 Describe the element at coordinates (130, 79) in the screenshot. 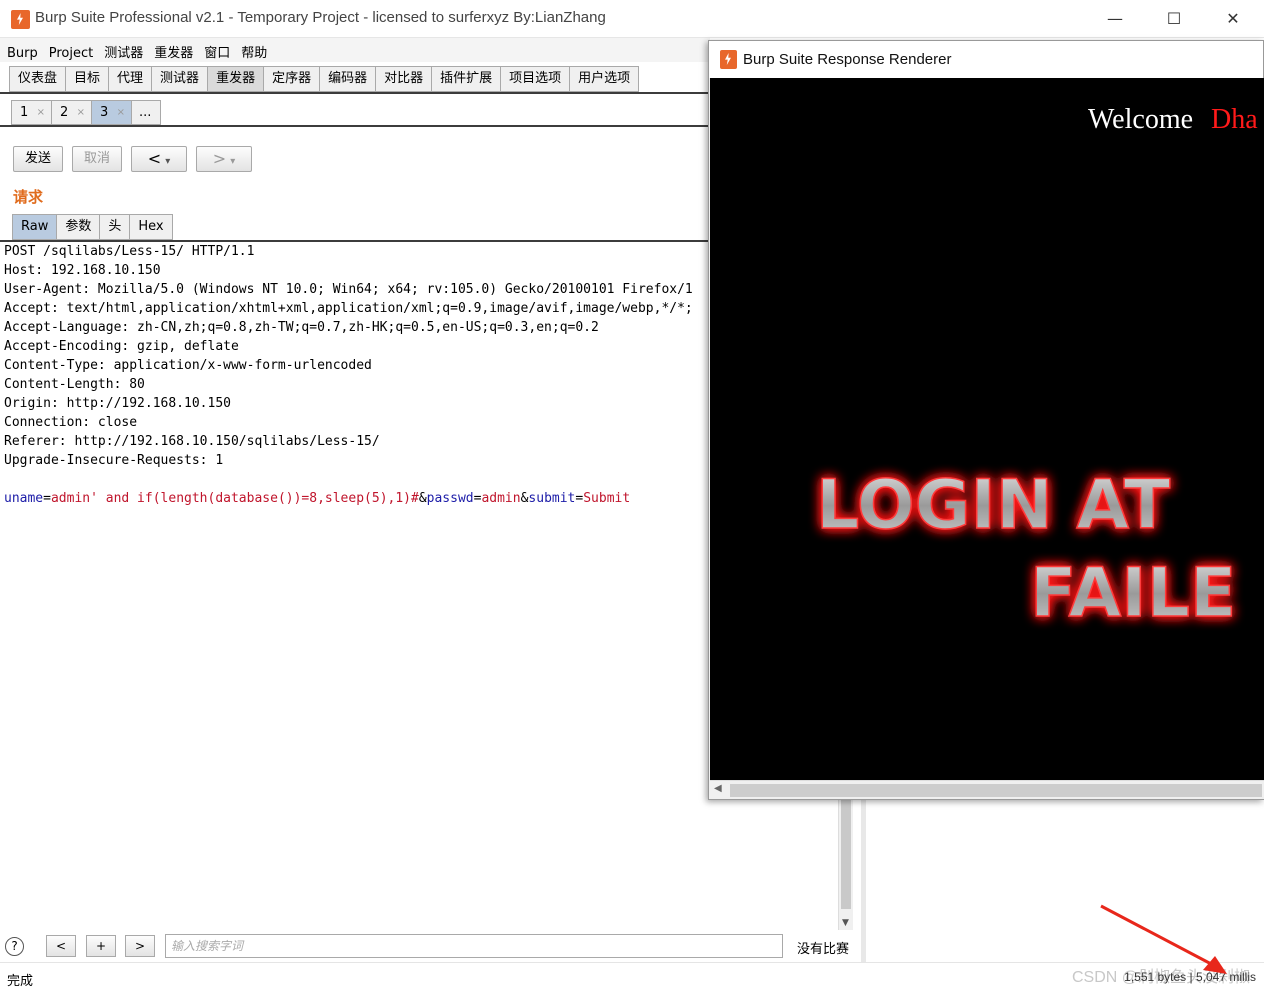

I see `tab-proxy: 代理` at that location.